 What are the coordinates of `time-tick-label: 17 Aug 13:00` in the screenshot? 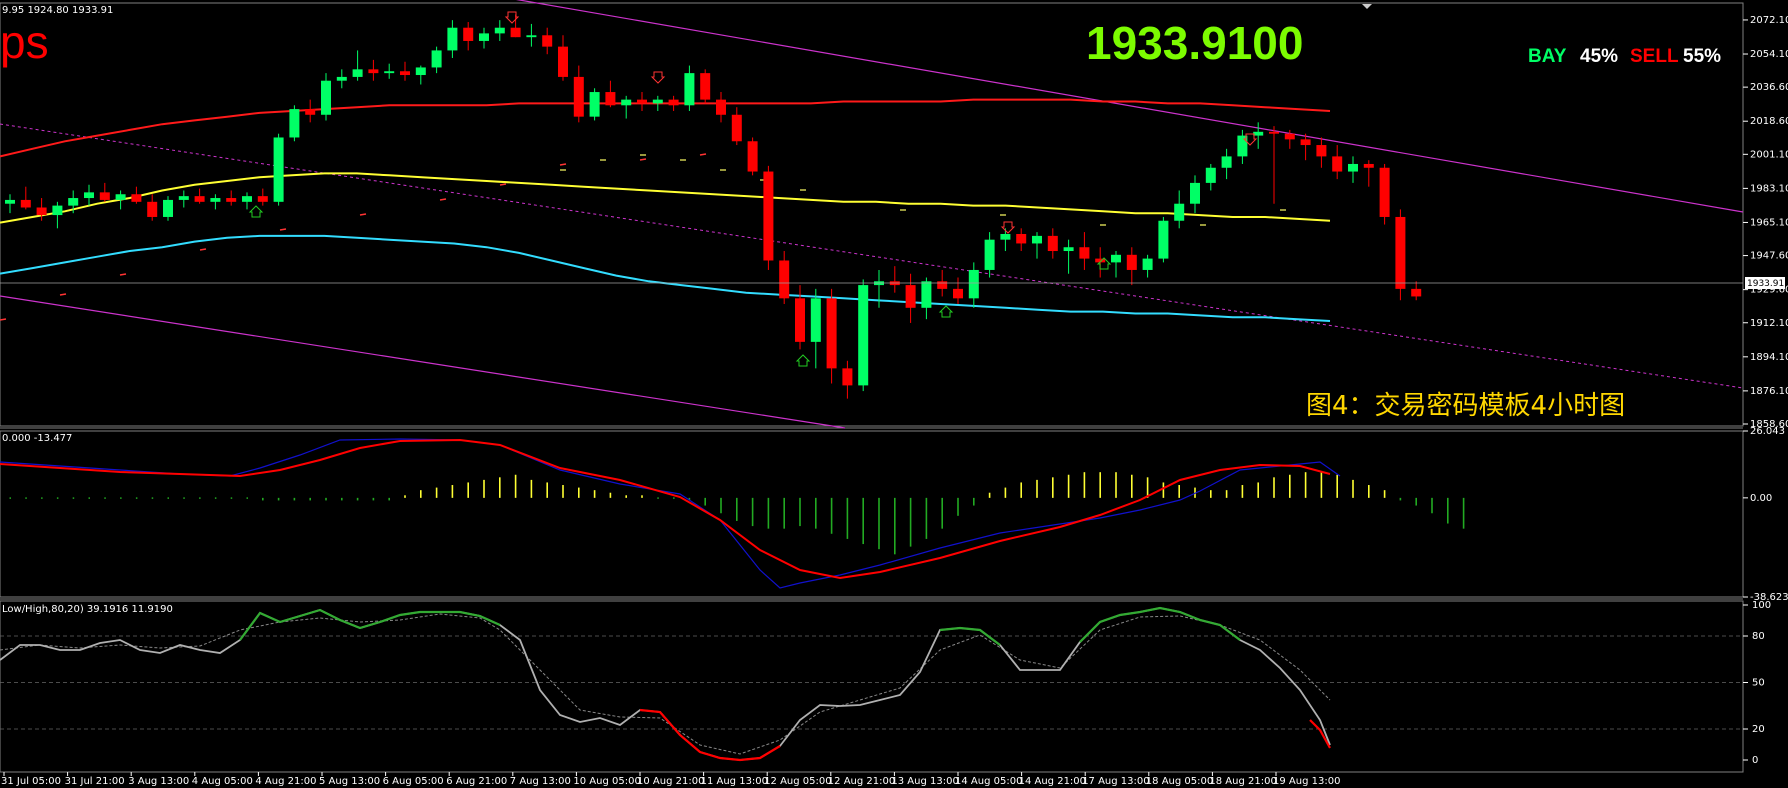 It's located at (1115, 781).